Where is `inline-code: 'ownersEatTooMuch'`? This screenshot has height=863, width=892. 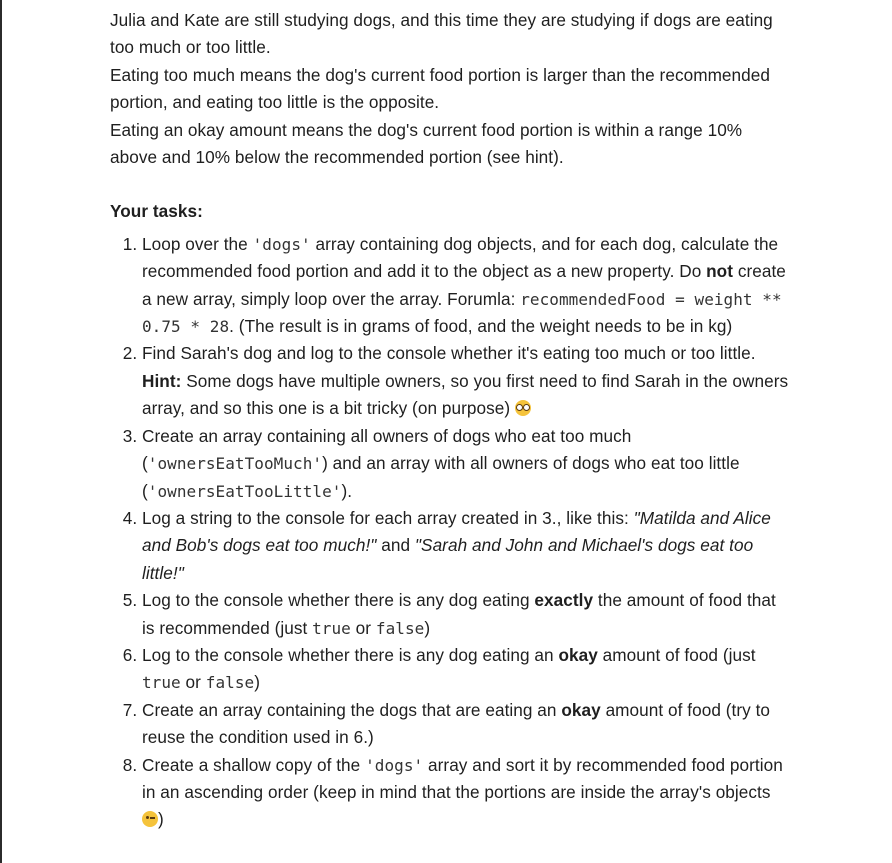 inline-code: 'ownersEatTooMuch' is located at coordinates (235, 464).